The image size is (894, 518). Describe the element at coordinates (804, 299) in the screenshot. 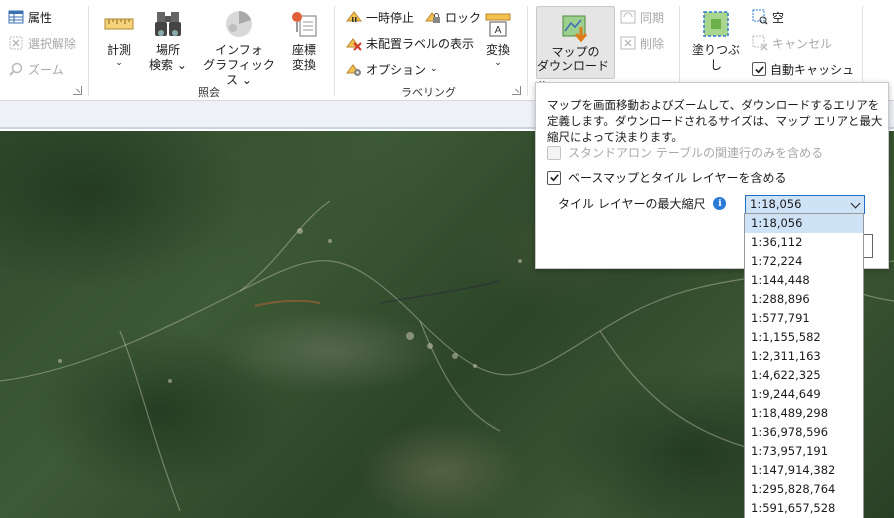

I see `scale-option: 1:288,896` at that location.